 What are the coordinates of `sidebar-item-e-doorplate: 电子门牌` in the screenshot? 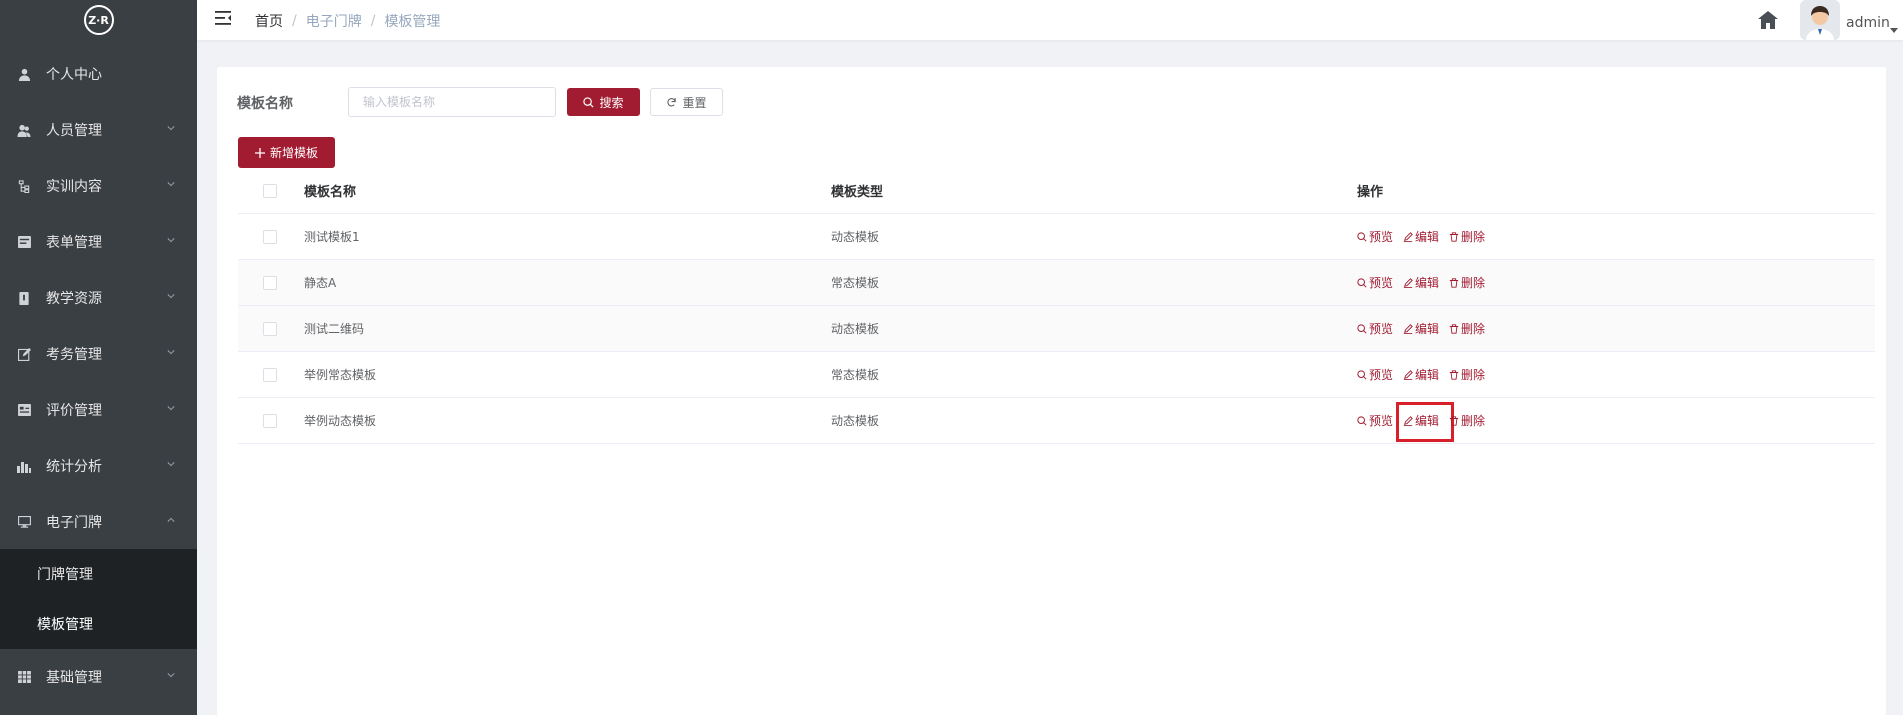 It's located at (98, 522).